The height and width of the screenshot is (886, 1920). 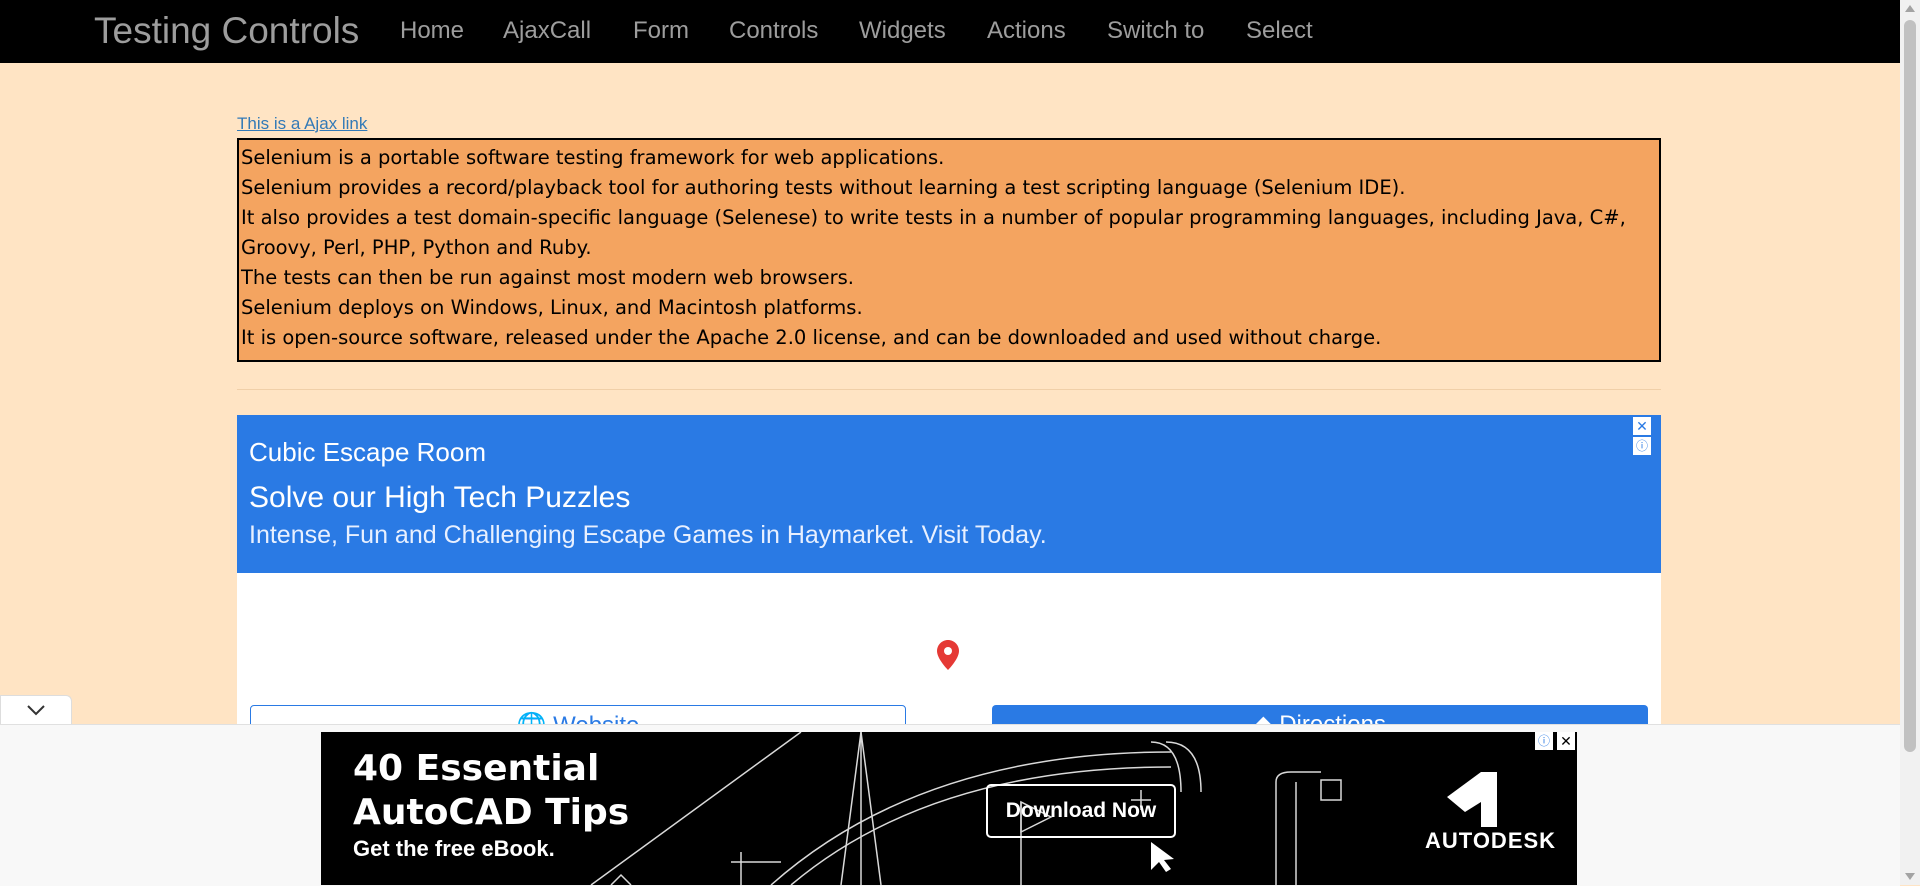 I want to click on ad-brand: Cubic Escape Room, so click(x=367, y=452).